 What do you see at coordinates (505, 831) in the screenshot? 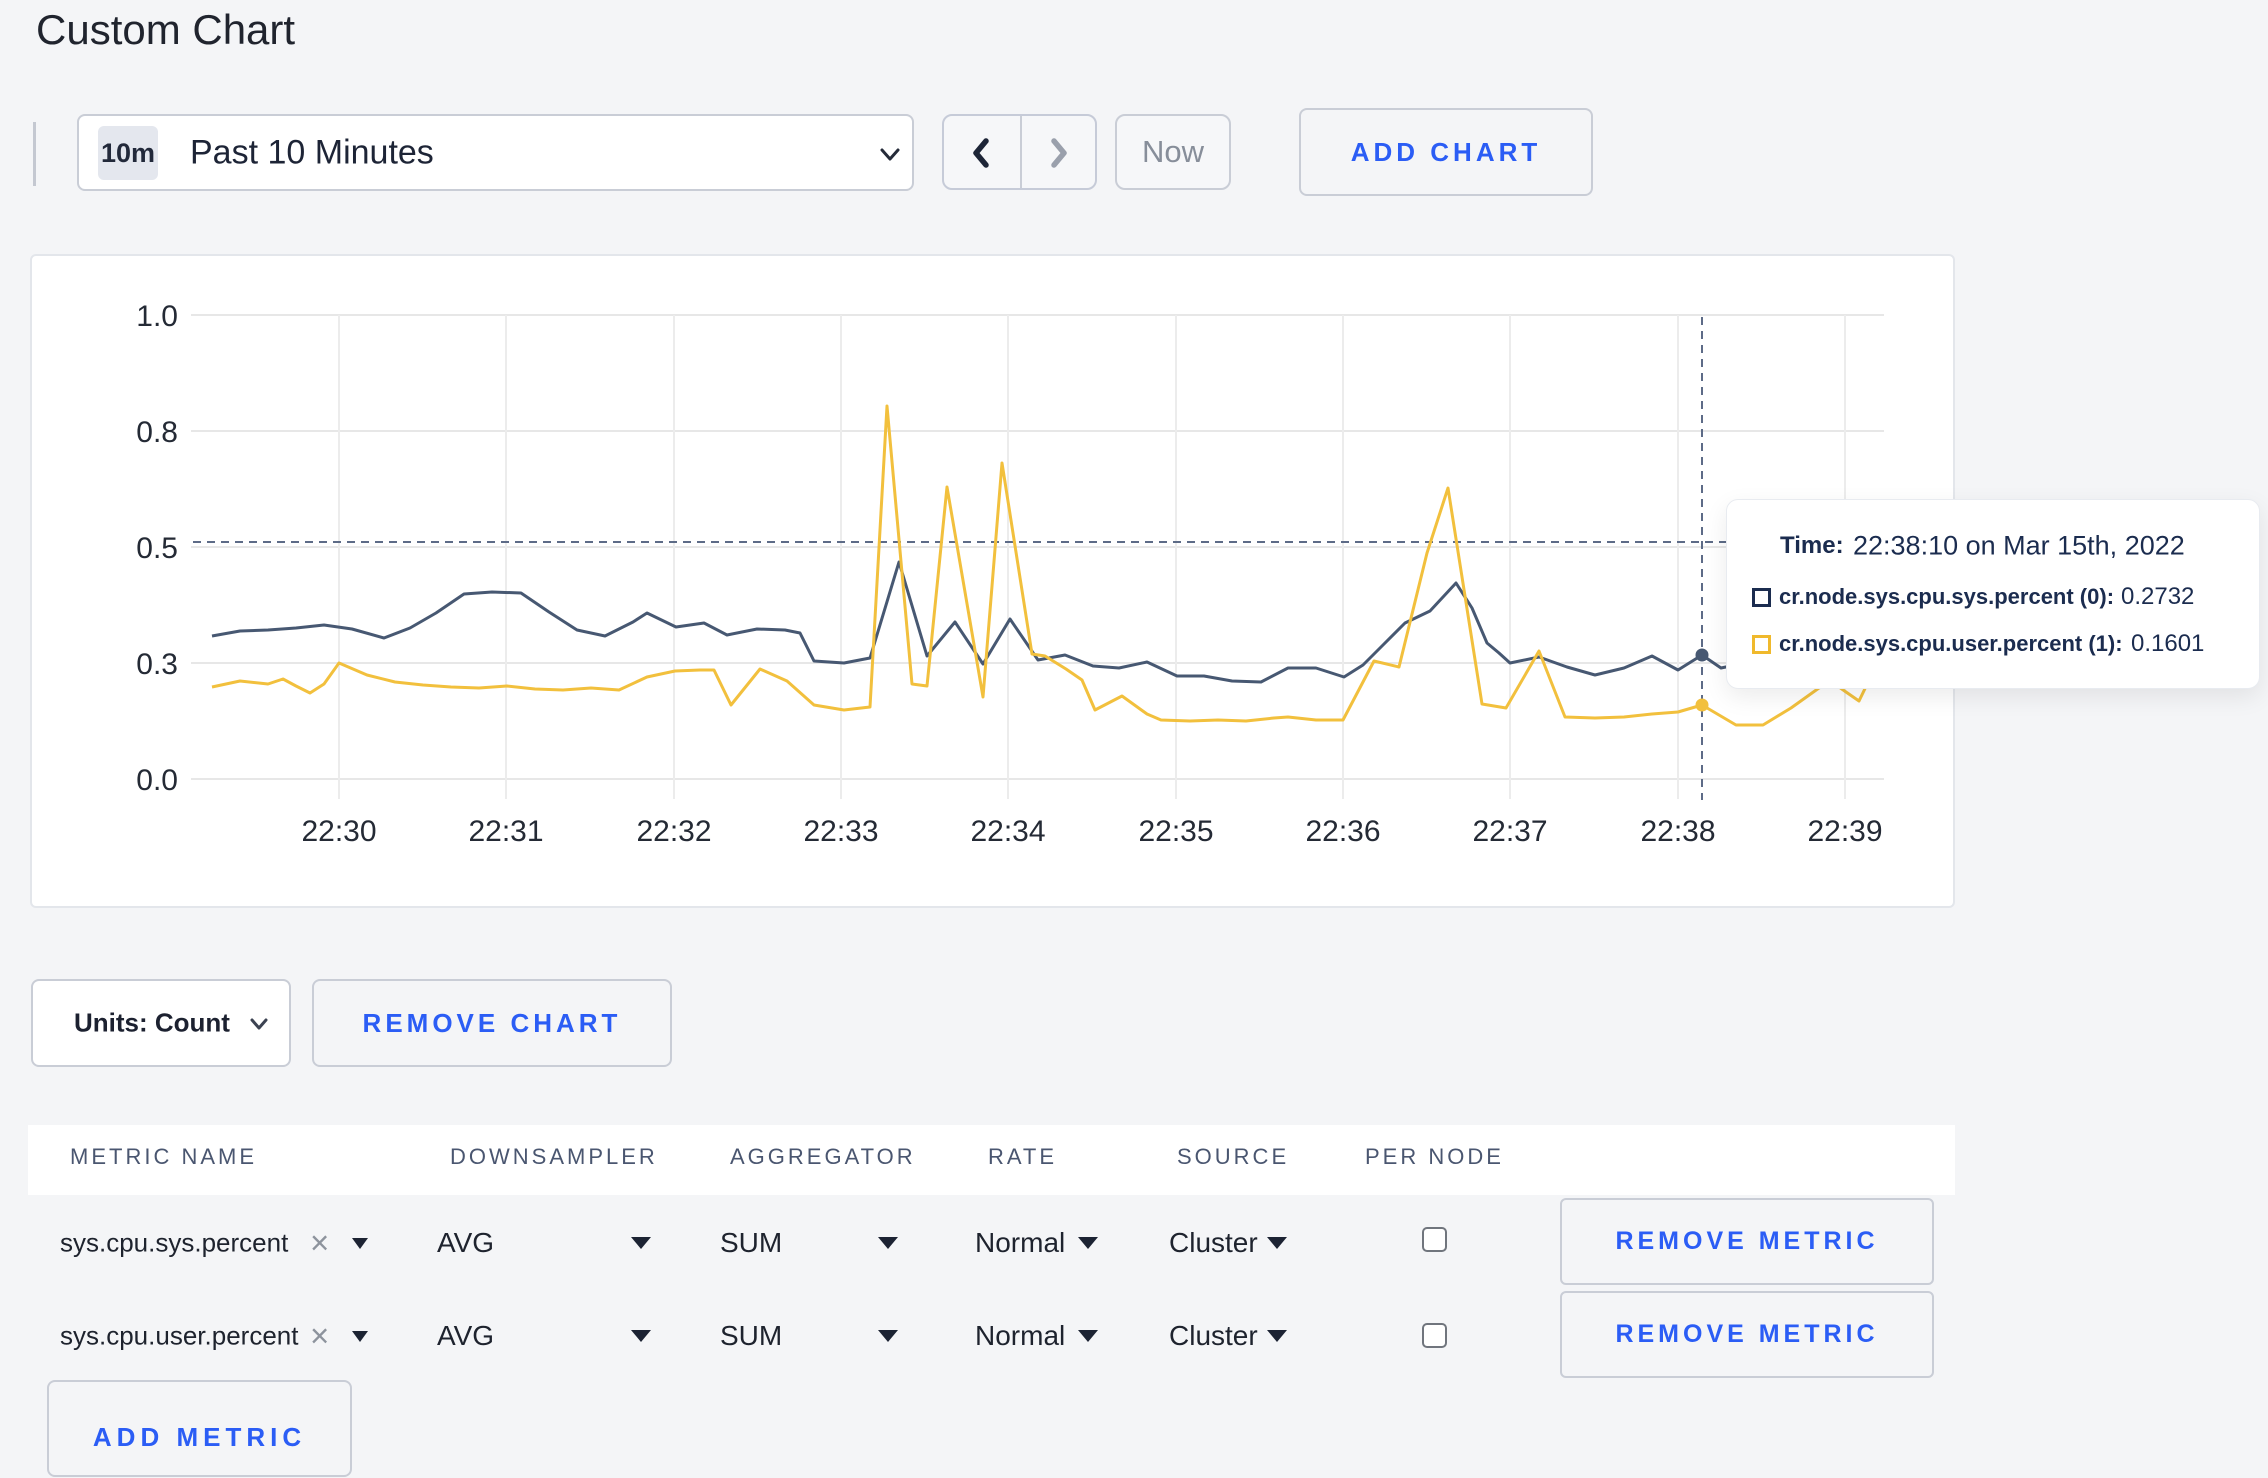
I see `svg-text: 22:31` at bounding box center [505, 831].